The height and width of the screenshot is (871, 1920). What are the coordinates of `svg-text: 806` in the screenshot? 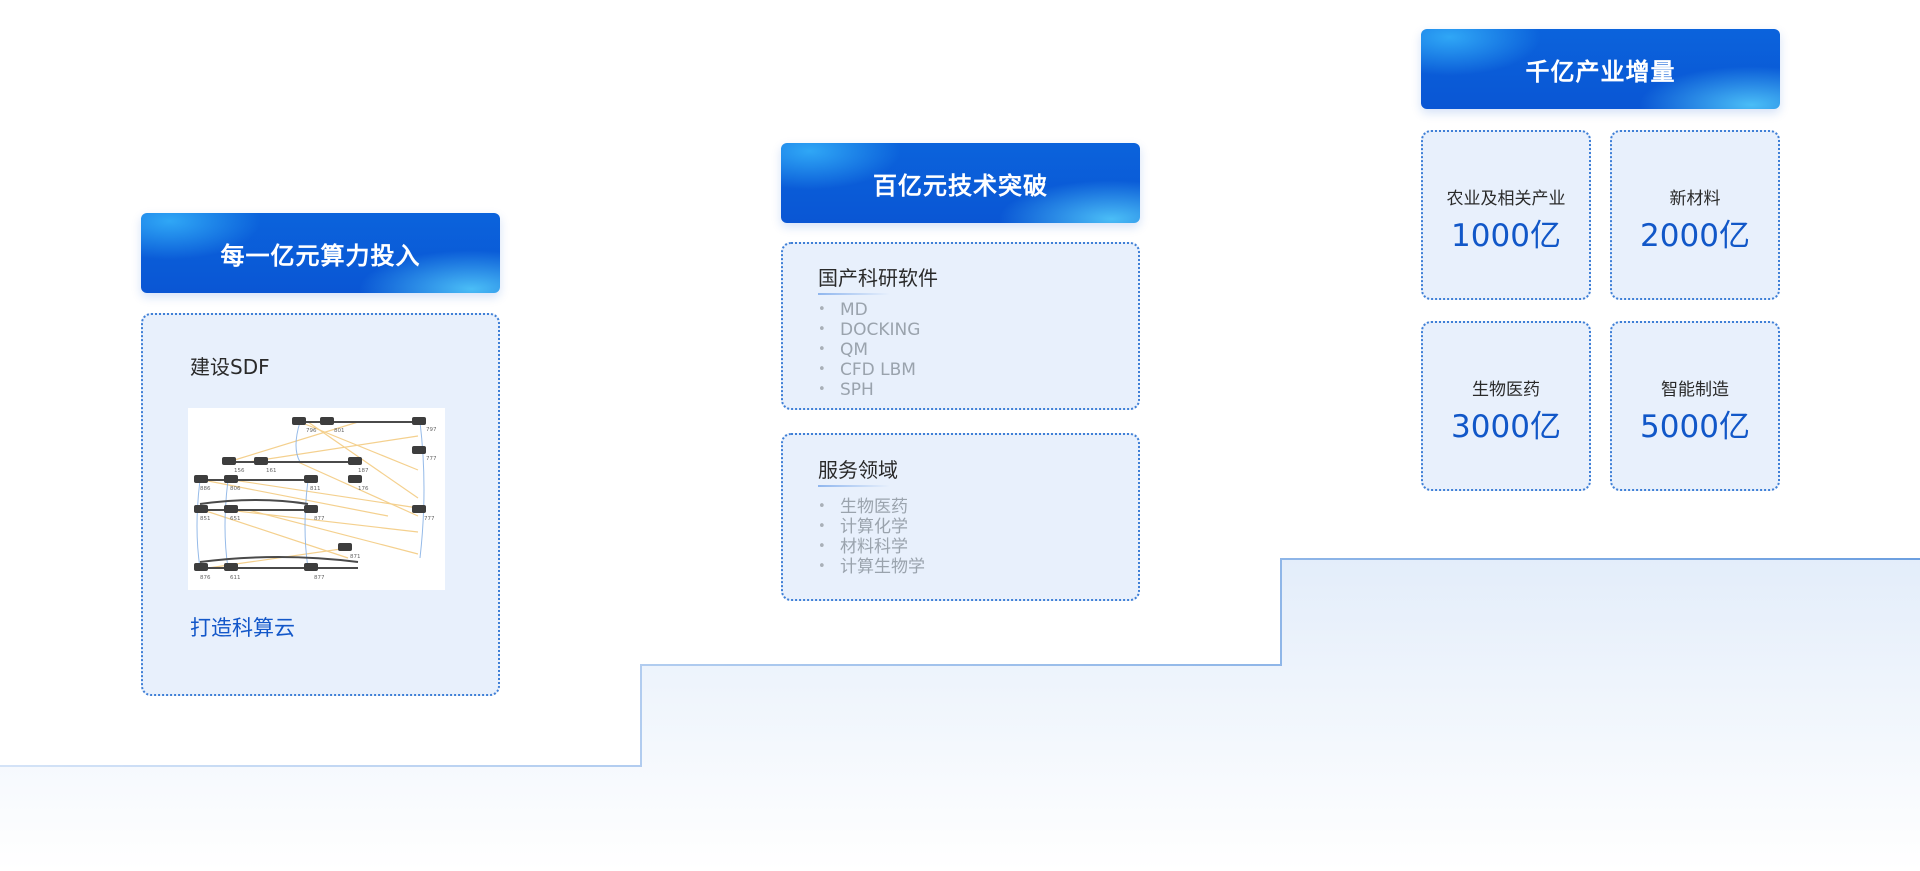 It's located at (235, 489).